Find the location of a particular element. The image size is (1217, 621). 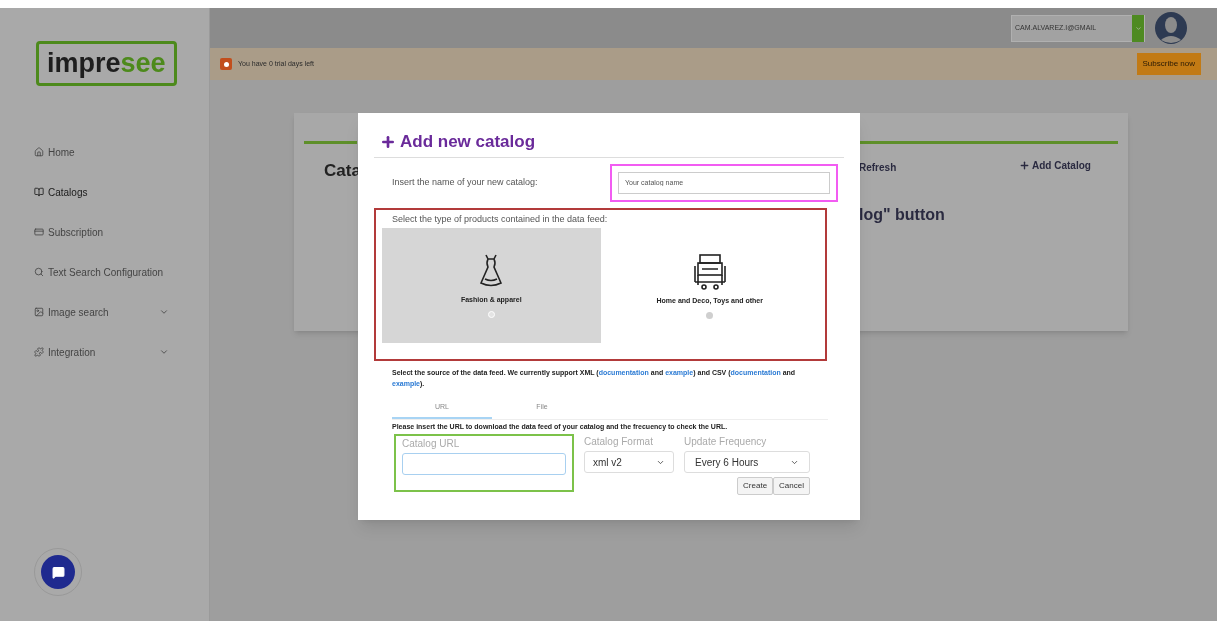

field-label: Catalog Format is located at coordinates (619, 442).